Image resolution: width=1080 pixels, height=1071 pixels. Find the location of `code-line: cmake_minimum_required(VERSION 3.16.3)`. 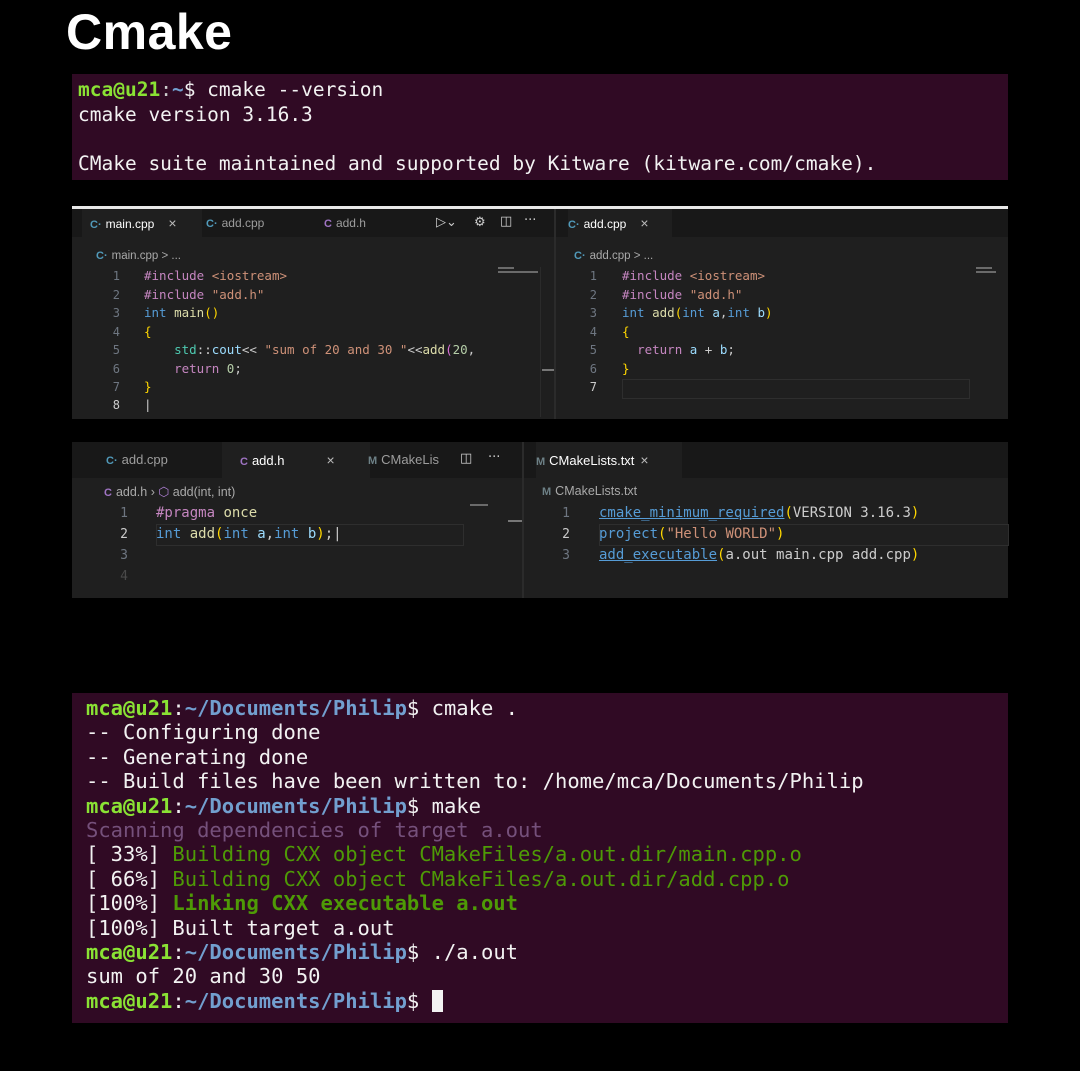

code-line: cmake_minimum_required(VERSION 3.16.3) is located at coordinates (759, 513).